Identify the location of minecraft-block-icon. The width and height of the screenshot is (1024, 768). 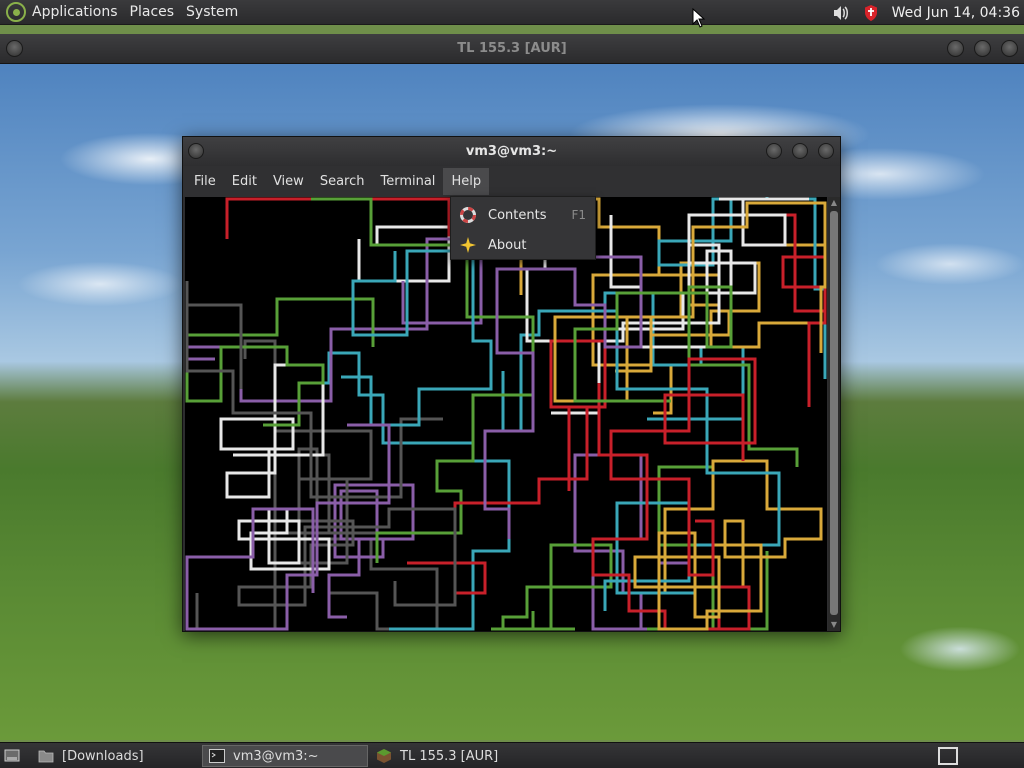
(384, 756).